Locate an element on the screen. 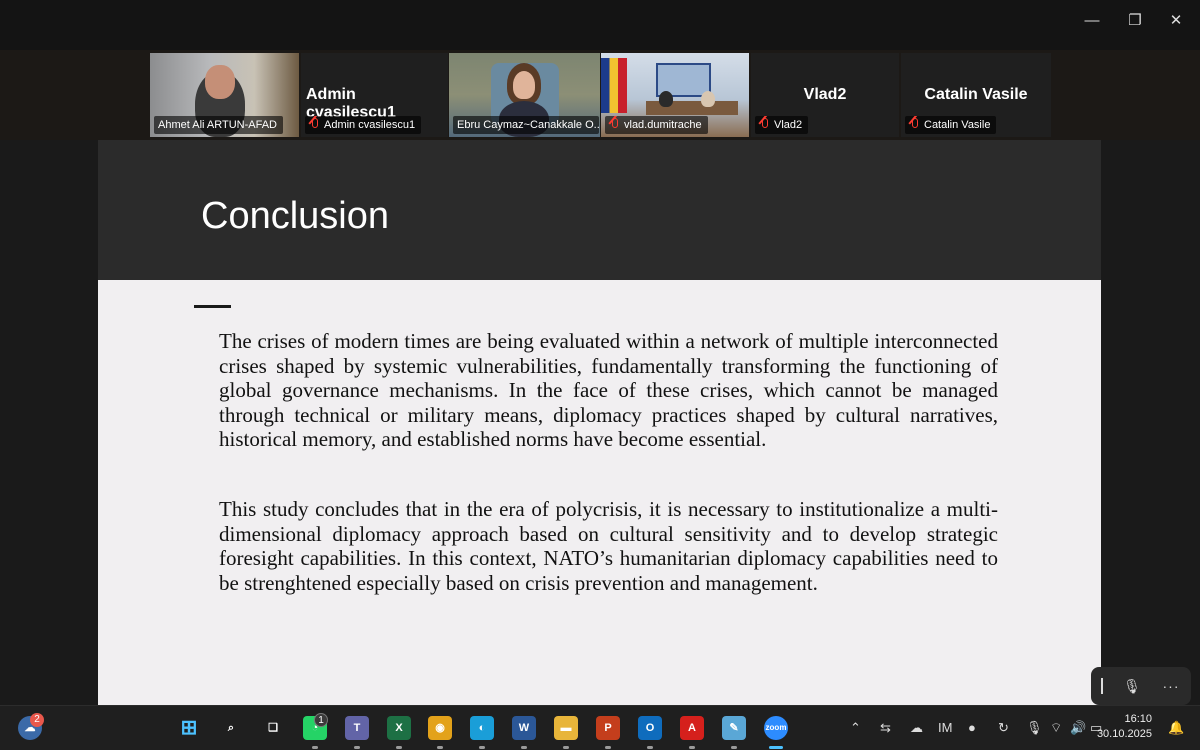  mic-tray-icon: 🎙 is located at coordinates (1034, 728).